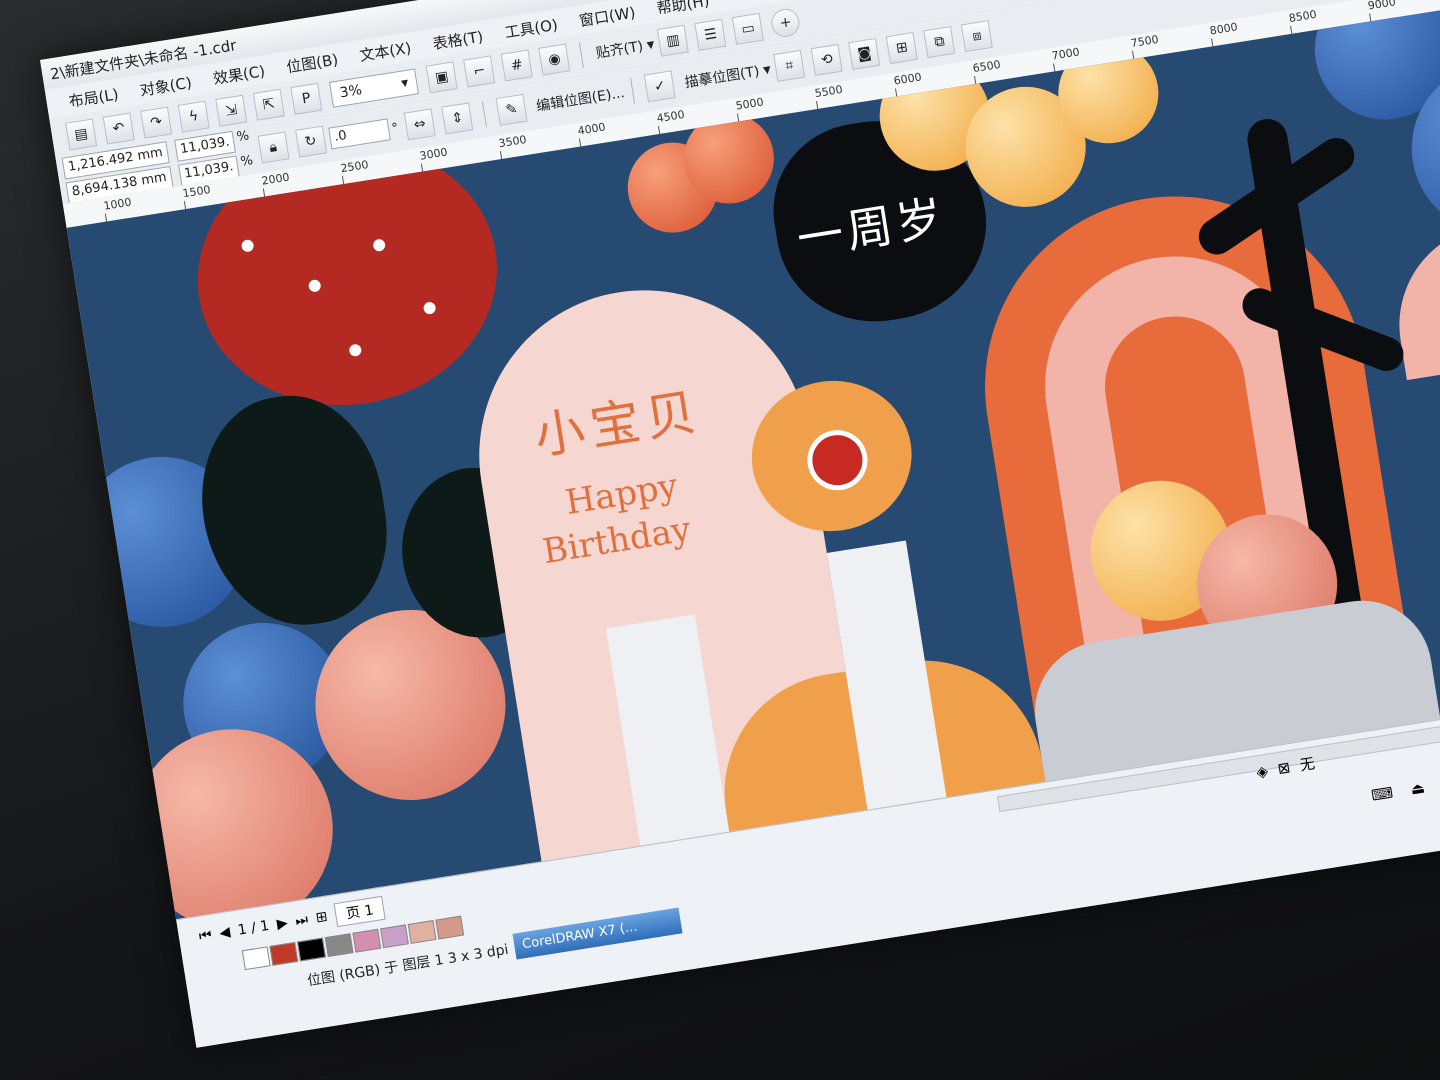 Image resolution: width=1440 pixels, height=1080 pixels. I want to click on menu-layout: 布局(L), so click(93, 97).